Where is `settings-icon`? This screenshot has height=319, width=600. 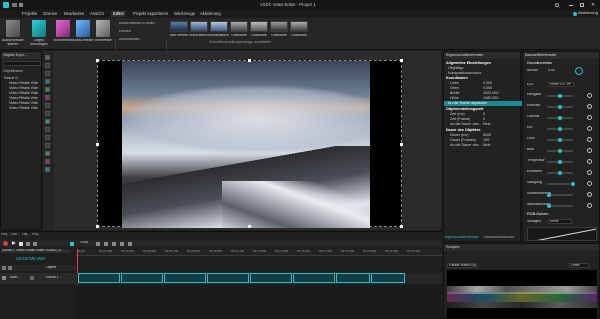 settings-icon is located at coordinates (557, 5).